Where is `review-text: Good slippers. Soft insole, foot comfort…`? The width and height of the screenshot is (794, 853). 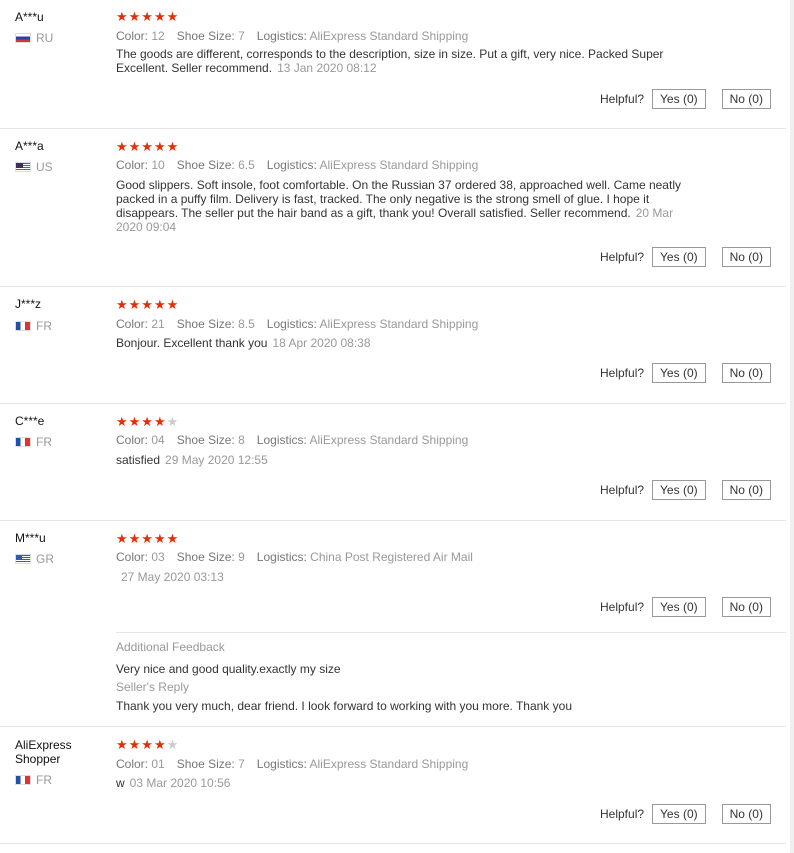 review-text: Good slippers. Soft insole, foot comfort… is located at coordinates (401, 206).